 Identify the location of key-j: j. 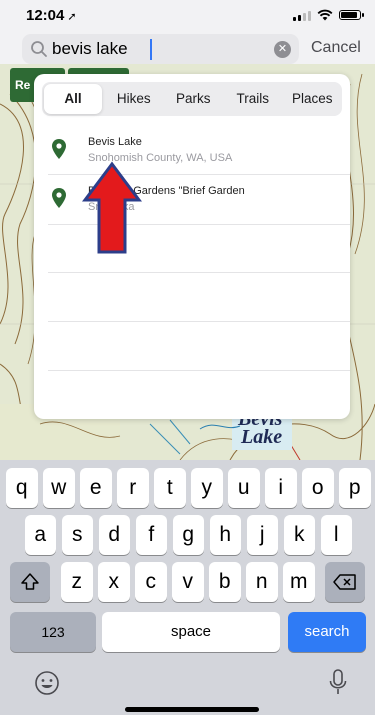
(262, 535).